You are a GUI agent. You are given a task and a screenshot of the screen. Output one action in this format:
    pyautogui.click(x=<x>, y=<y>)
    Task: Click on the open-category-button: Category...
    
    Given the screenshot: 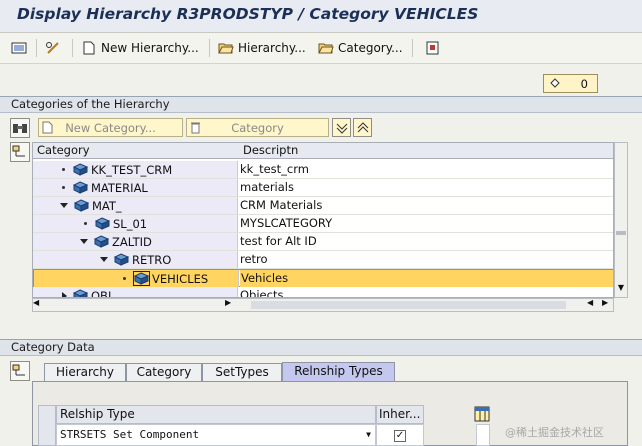 What is the action you would take?
    pyautogui.click(x=360, y=48)
    